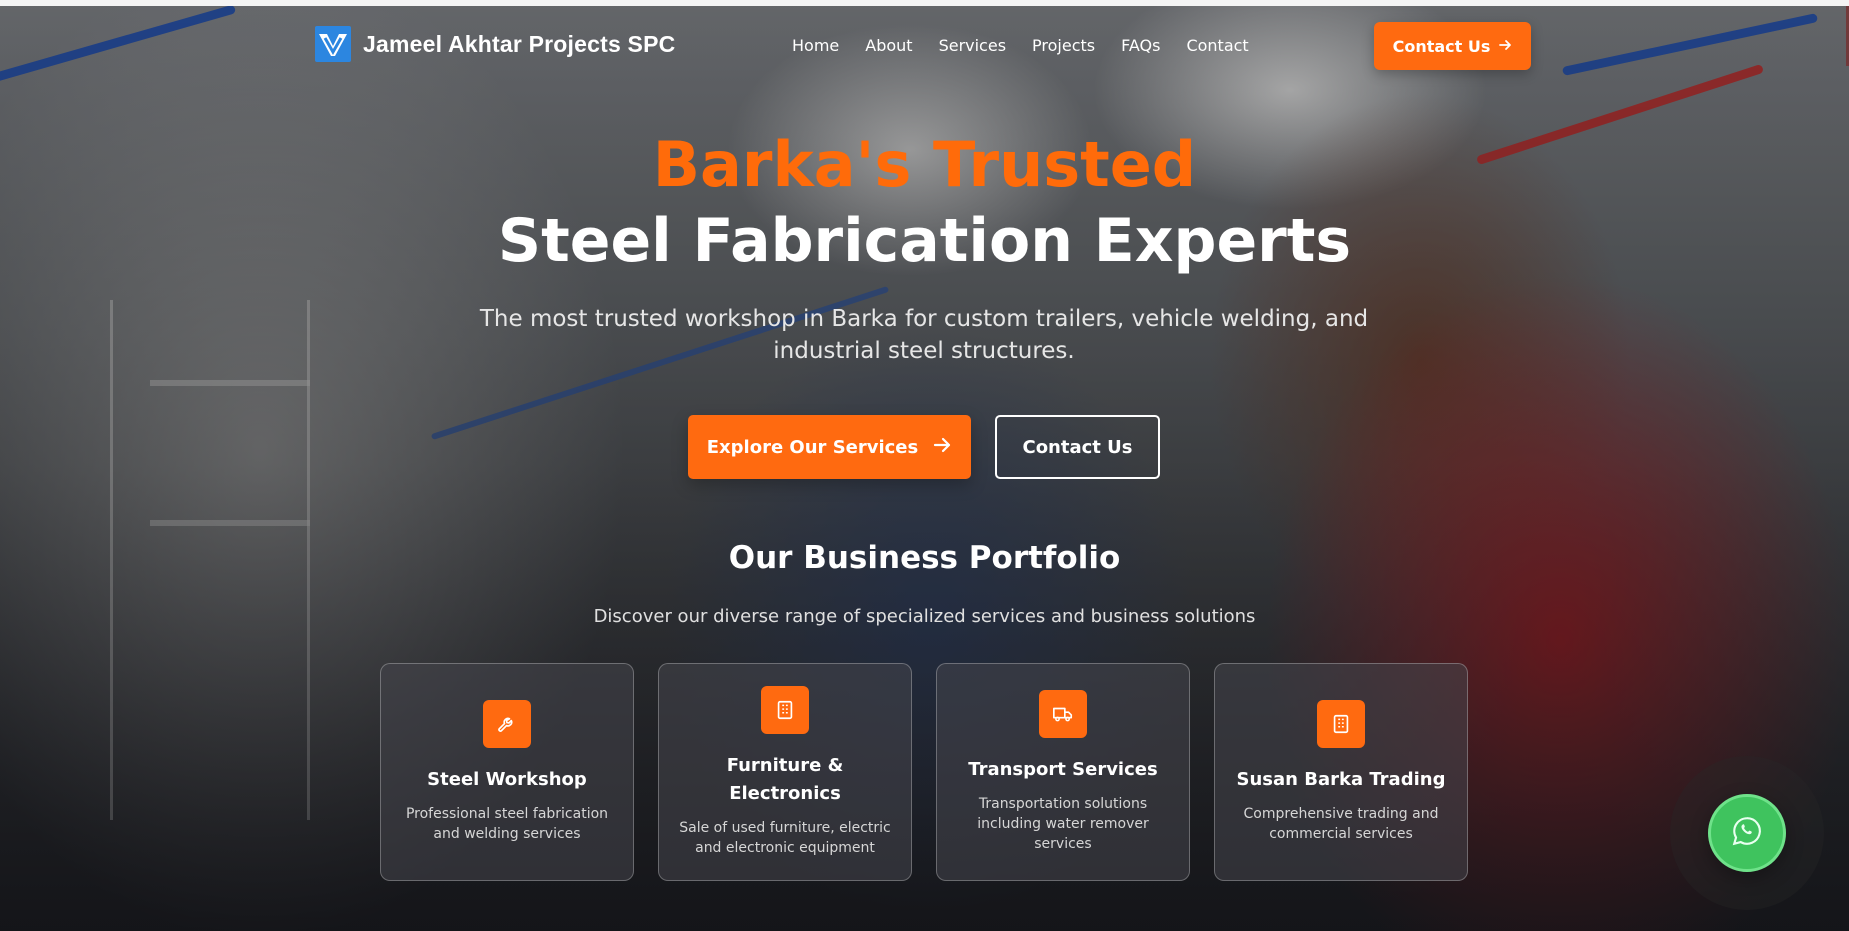  Describe the element at coordinates (519, 43) in the screenshot. I see `brand-name: Jameel Akhtar Projects SPC` at that location.